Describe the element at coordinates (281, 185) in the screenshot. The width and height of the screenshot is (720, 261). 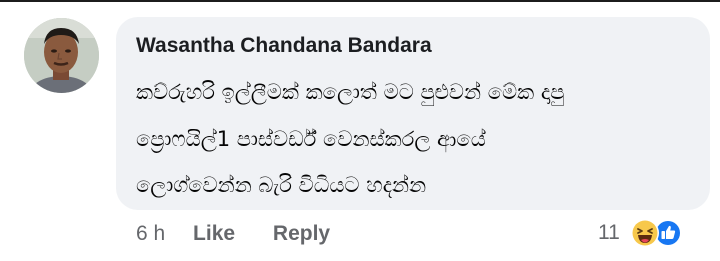
I see `comment-text-line: ලොග්වෙන්න බැරි විධියට හදන්න` at that location.